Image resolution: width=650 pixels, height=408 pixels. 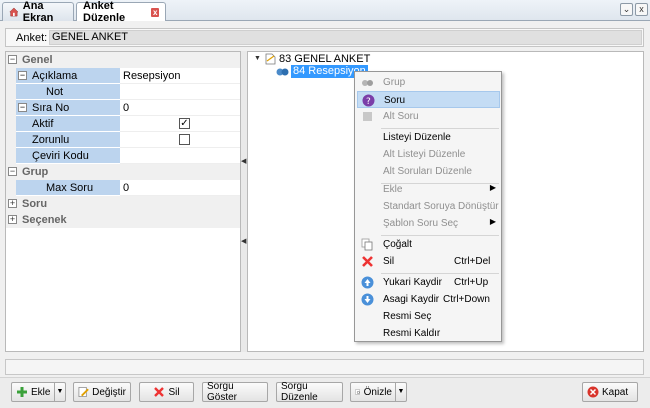 What do you see at coordinates (184, 139) in the screenshot?
I see `zorunlu-checkbox` at bounding box center [184, 139].